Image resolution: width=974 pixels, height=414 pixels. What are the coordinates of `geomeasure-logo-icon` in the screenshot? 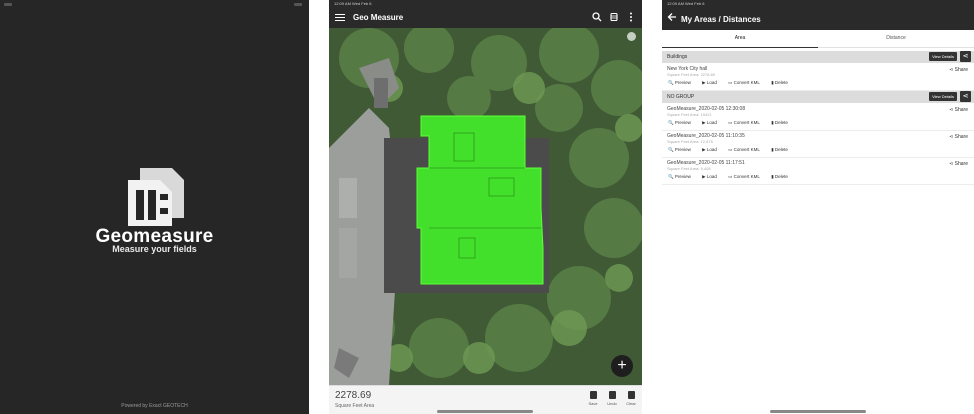 It's located at (156, 197).